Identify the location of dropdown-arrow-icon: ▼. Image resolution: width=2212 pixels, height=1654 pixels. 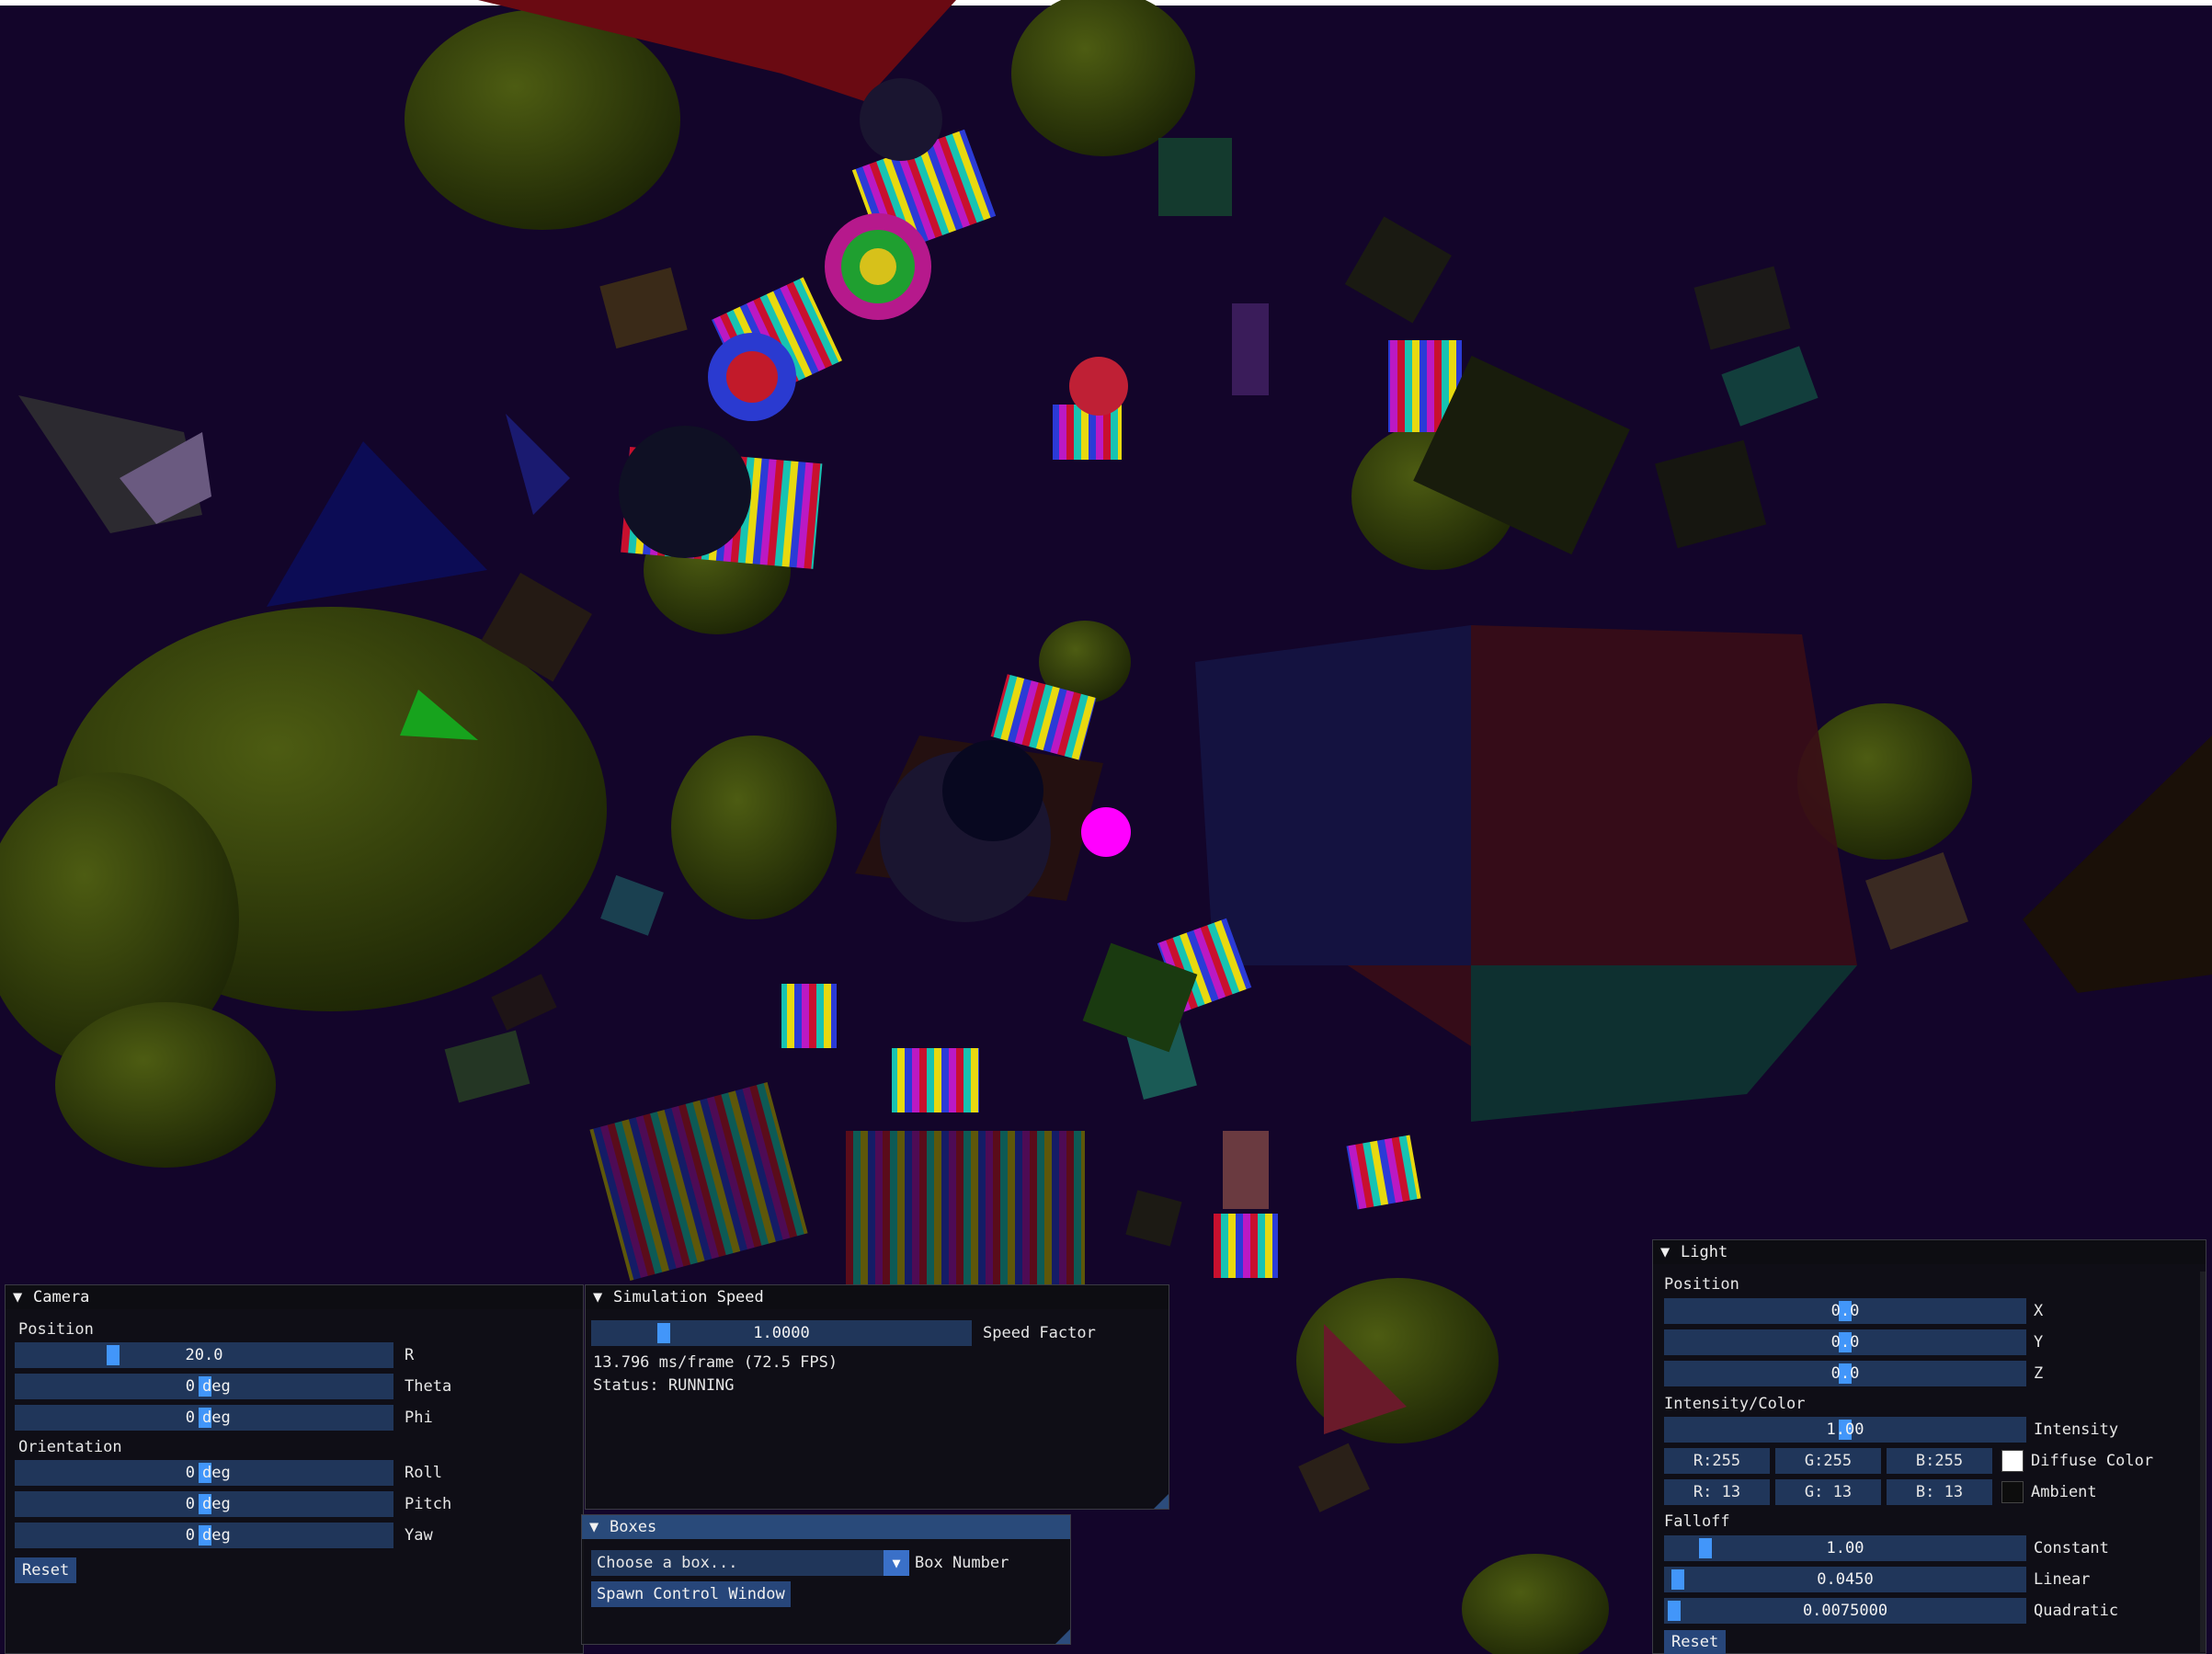
(896, 1563).